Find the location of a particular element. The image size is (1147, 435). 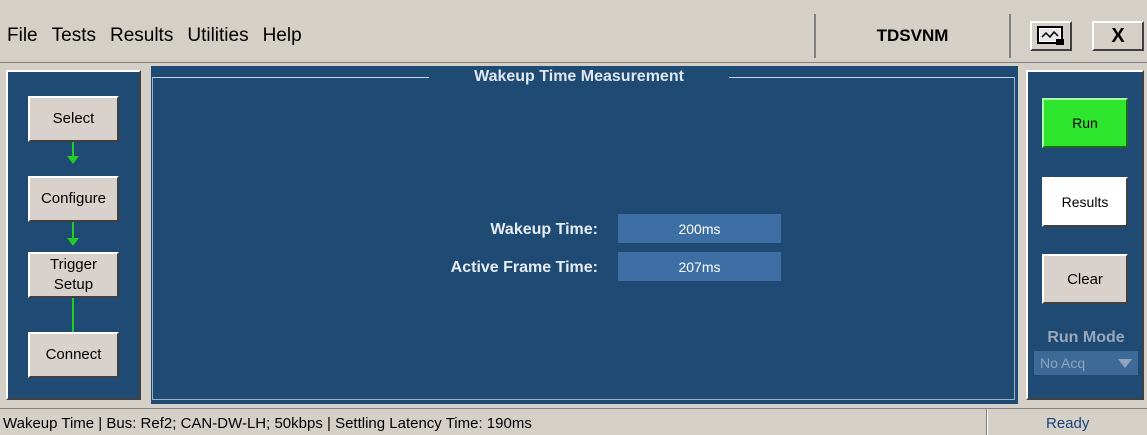

results-button: Results is located at coordinates (1085, 202).